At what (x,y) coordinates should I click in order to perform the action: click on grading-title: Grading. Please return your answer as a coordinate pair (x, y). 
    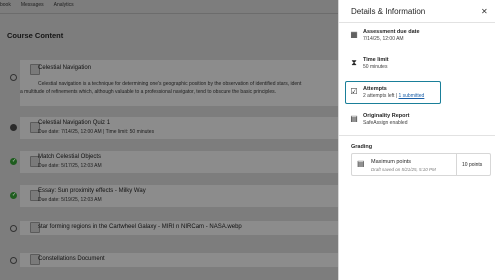
    Looking at the image, I should click on (362, 147).